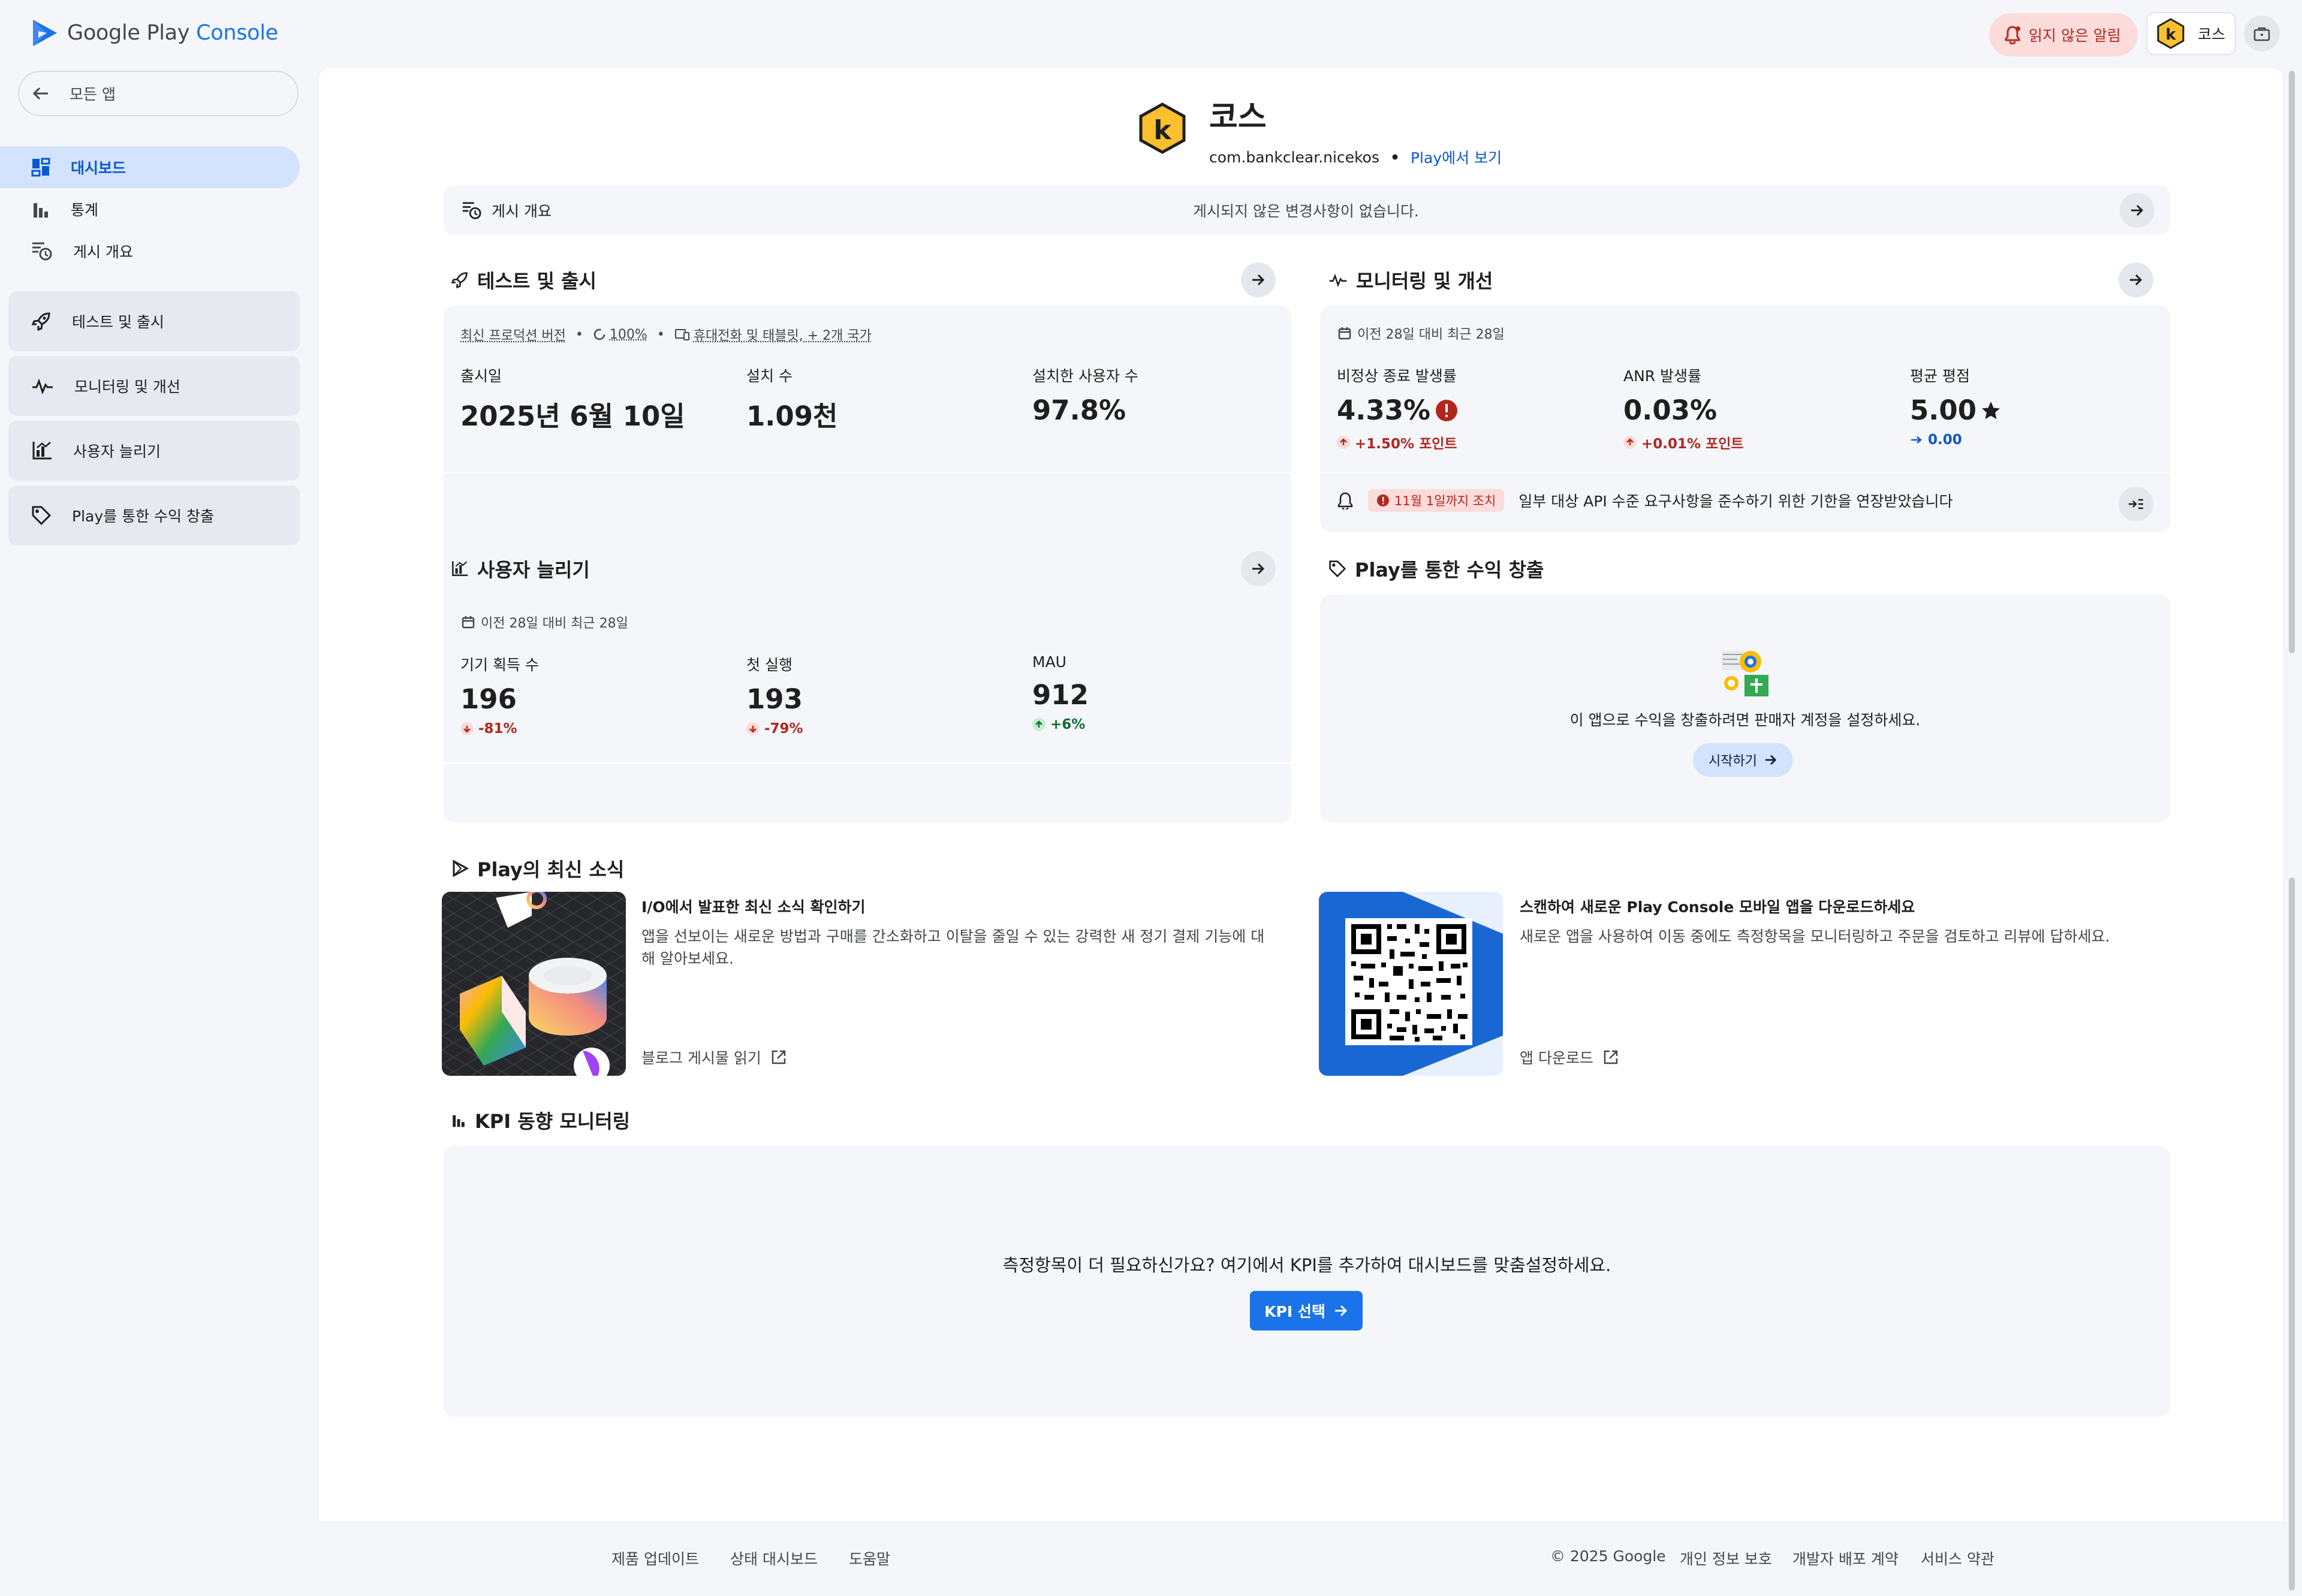 The image size is (2302, 1596). What do you see at coordinates (45, 33) in the screenshot?
I see `play-logo-icon` at bounding box center [45, 33].